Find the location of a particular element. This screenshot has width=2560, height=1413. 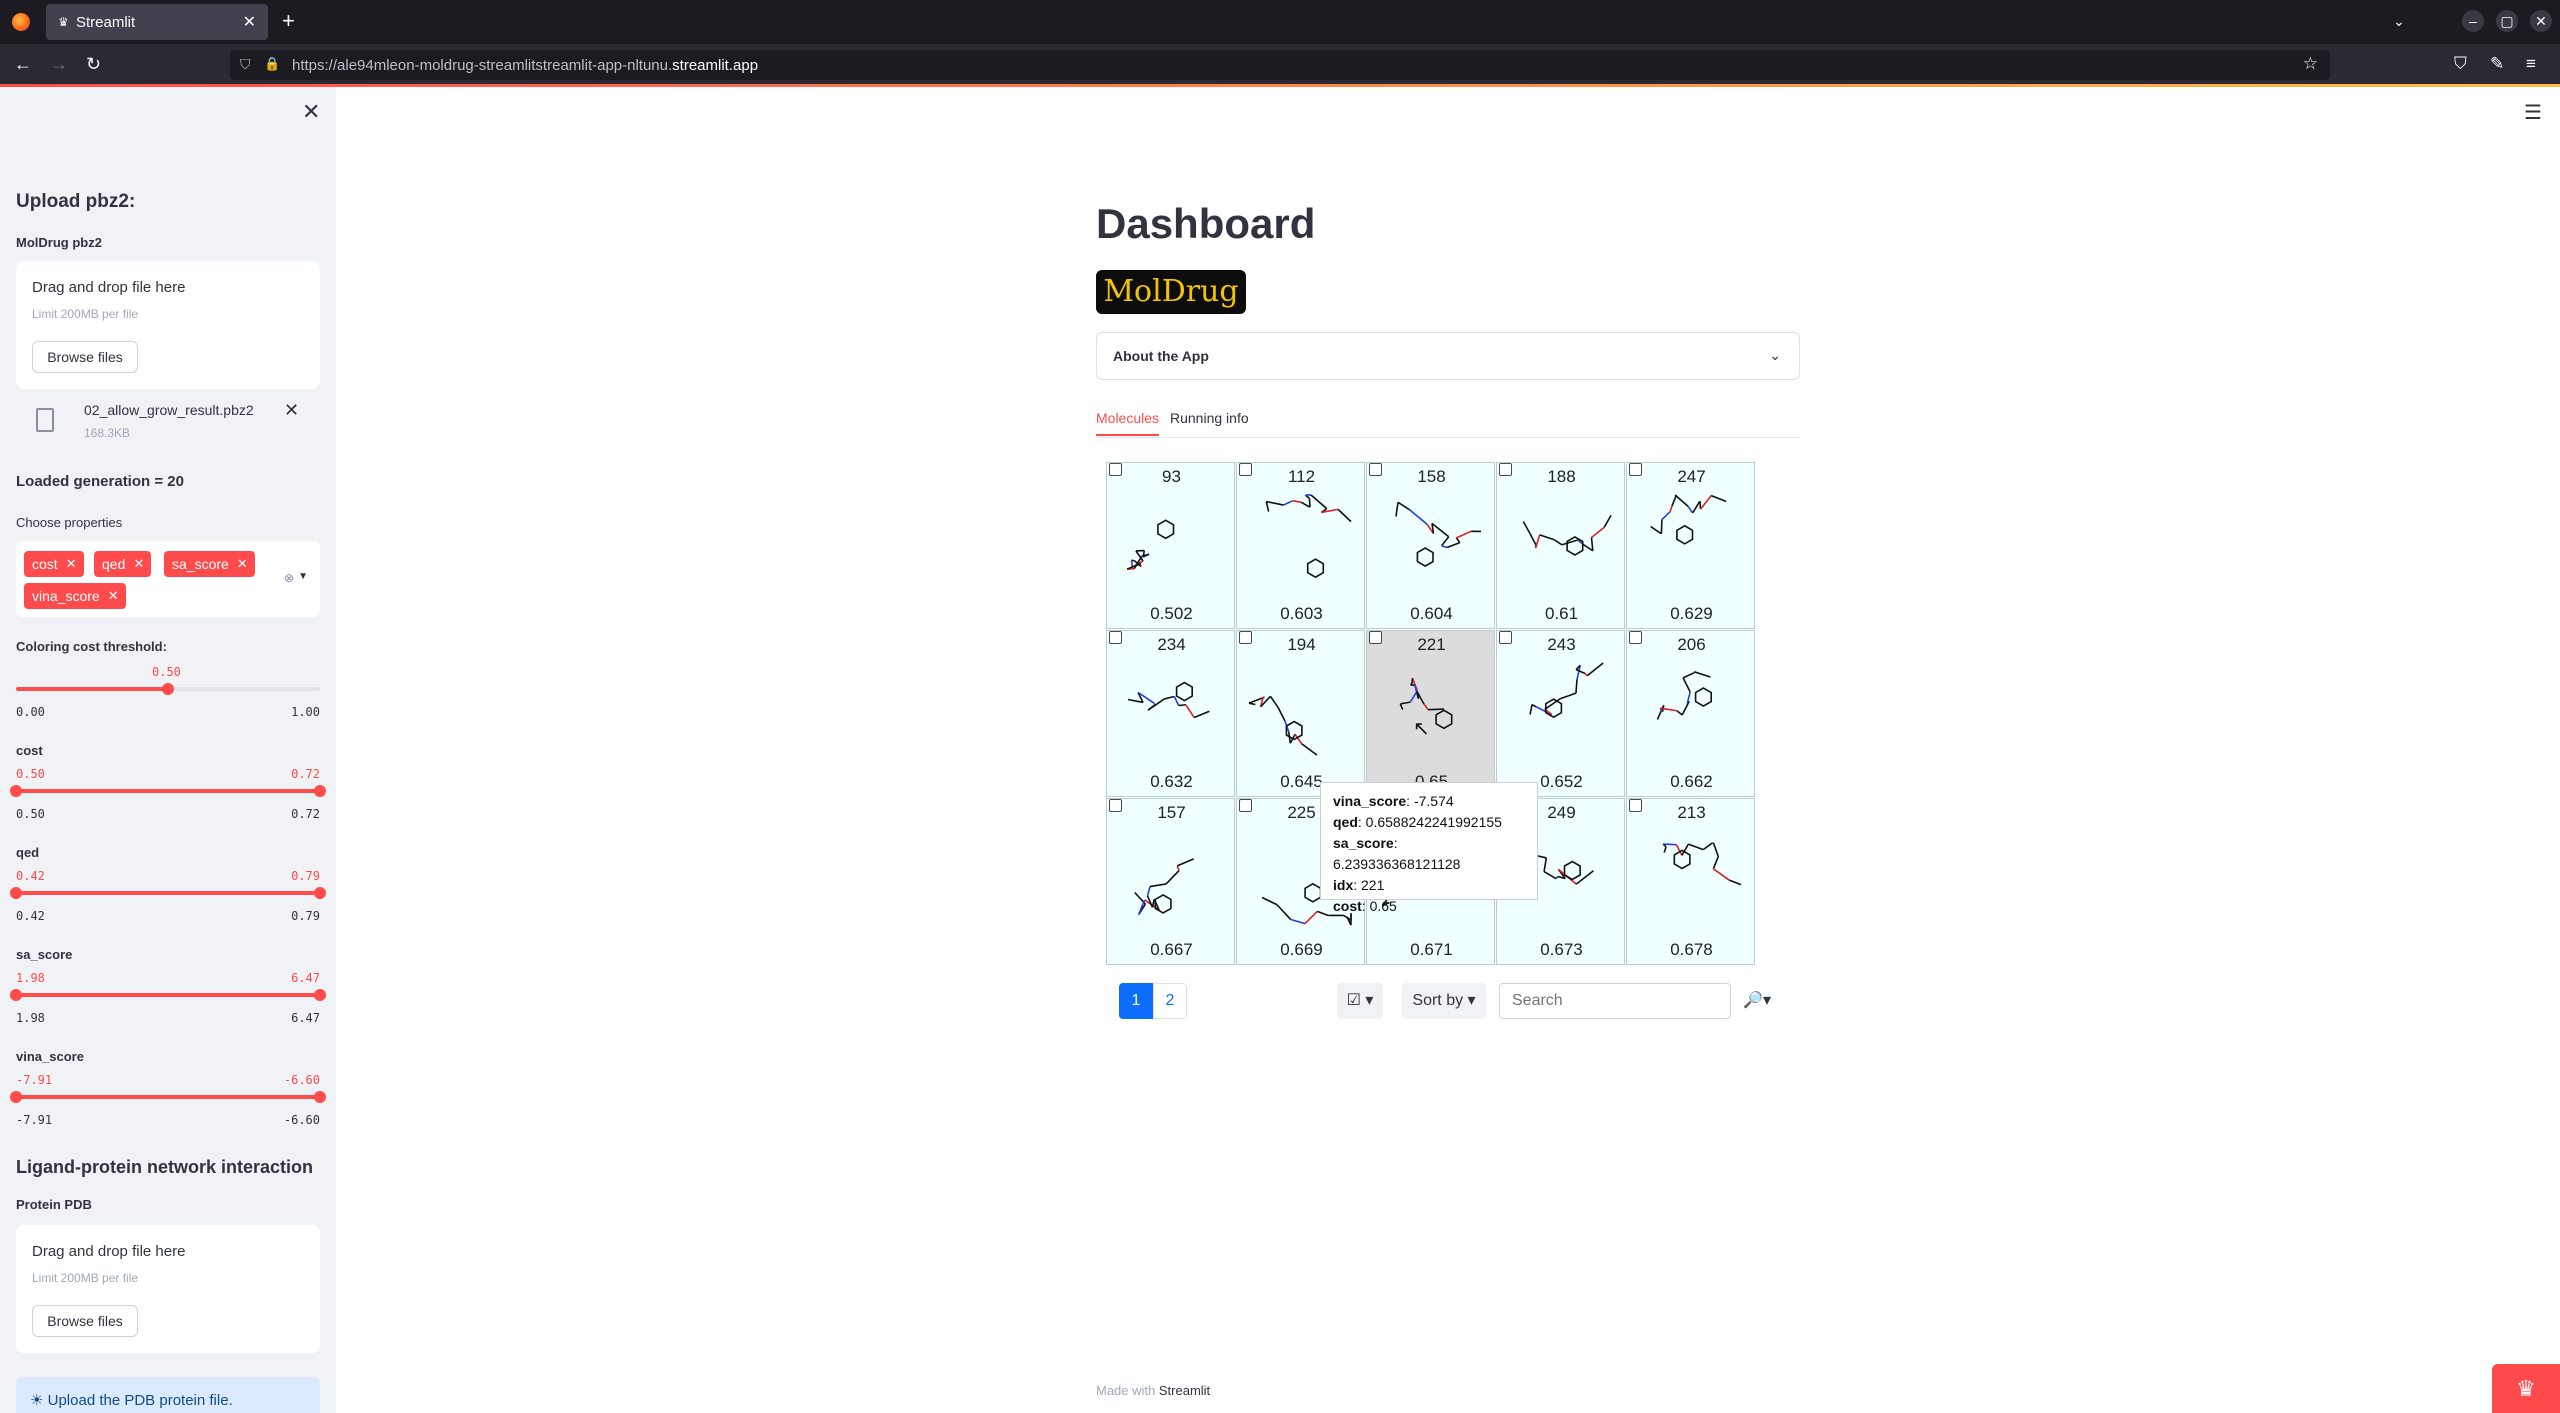

threshold-label: Coloring cost threshold: is located at coordinates (91, 646).